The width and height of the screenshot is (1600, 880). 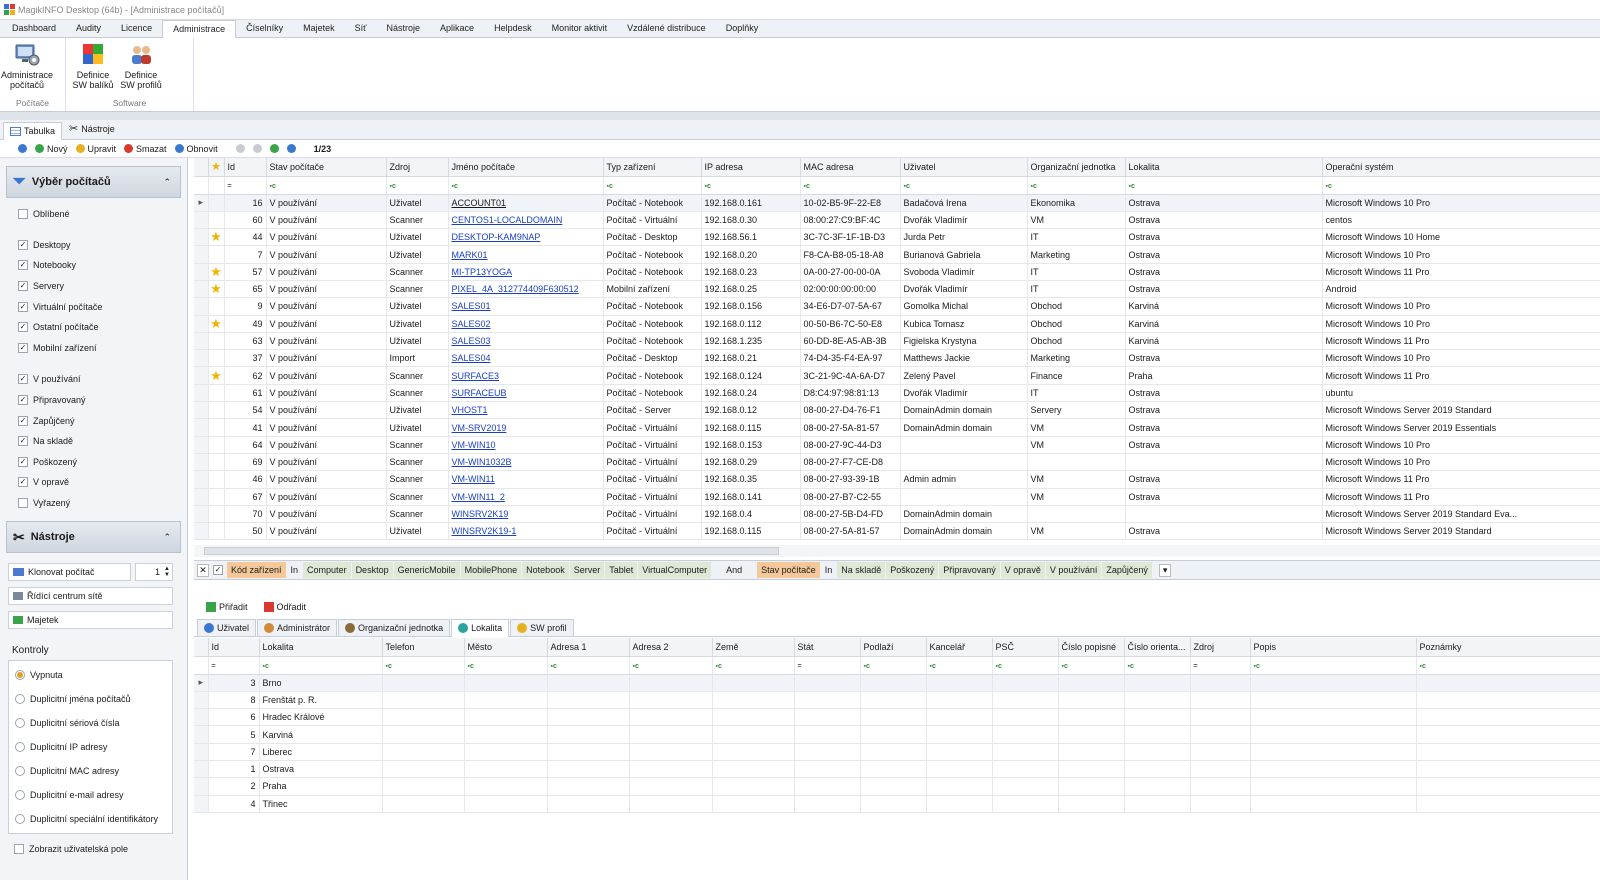 What do you see at coordinates (93, 400) in the screenshot?
I see `filter-pripravovany-checkbox: ✓ Připravovaný` at bounding box center [93, 400].